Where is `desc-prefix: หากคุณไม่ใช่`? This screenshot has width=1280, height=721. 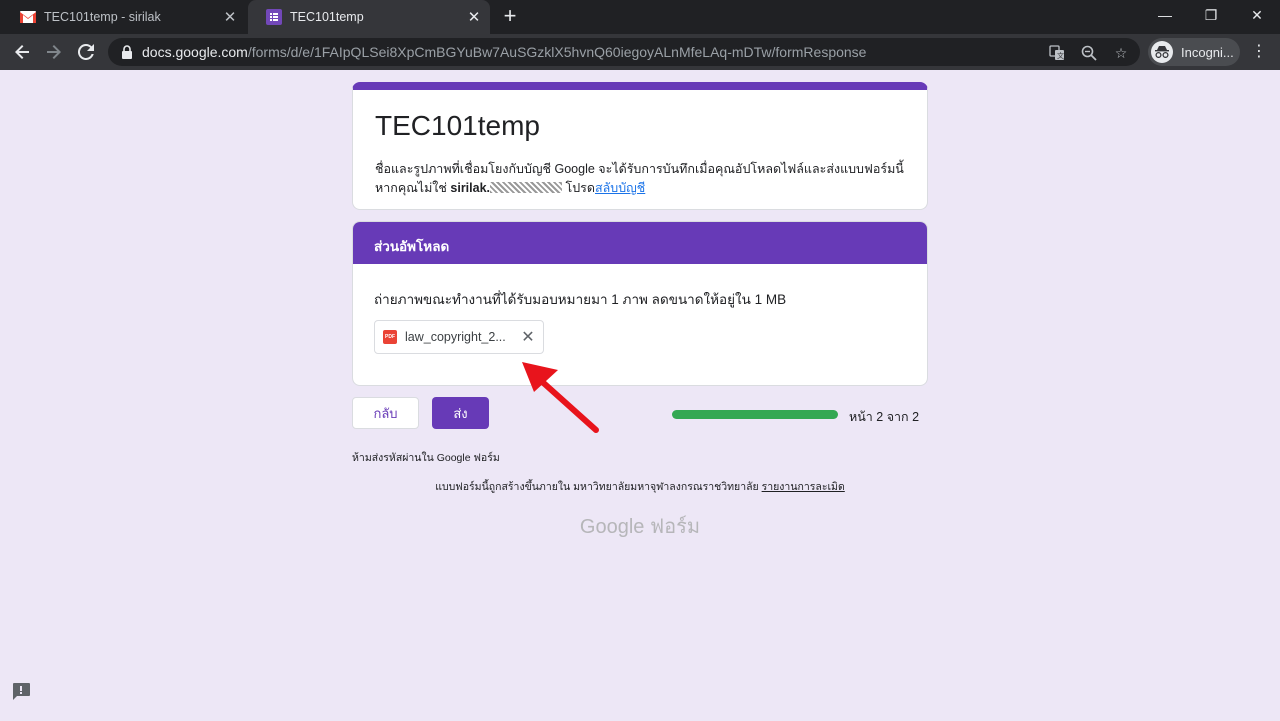 desc-prefix: หากคุณไม่ใช่ is located at coordinates (411, 188).